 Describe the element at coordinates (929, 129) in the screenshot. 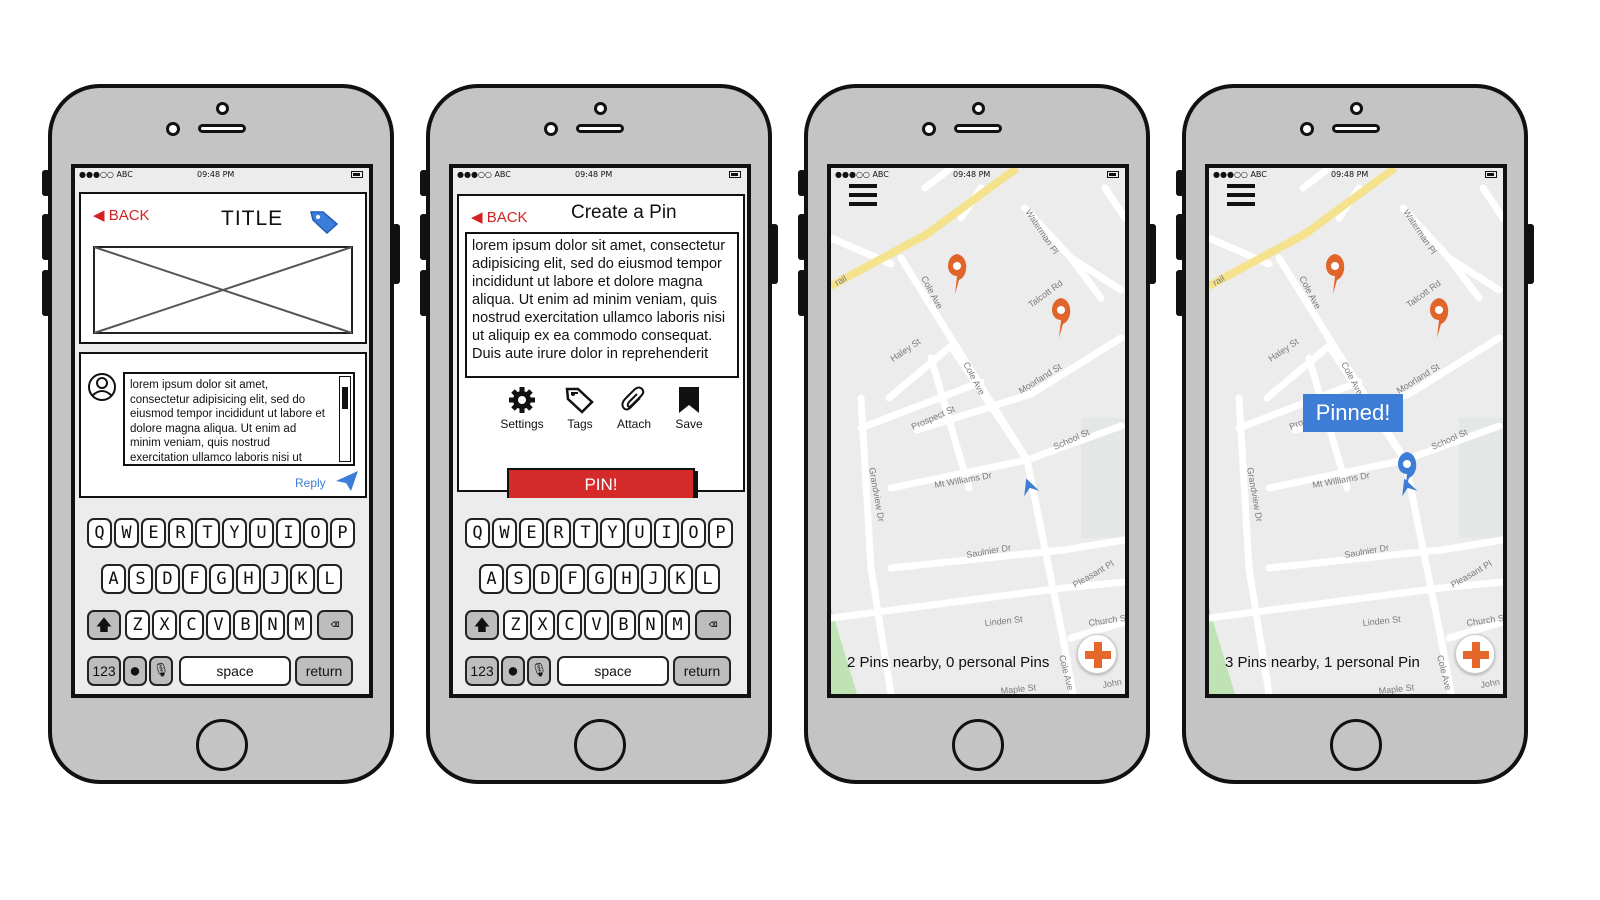

I see `camera-icon` at that location.